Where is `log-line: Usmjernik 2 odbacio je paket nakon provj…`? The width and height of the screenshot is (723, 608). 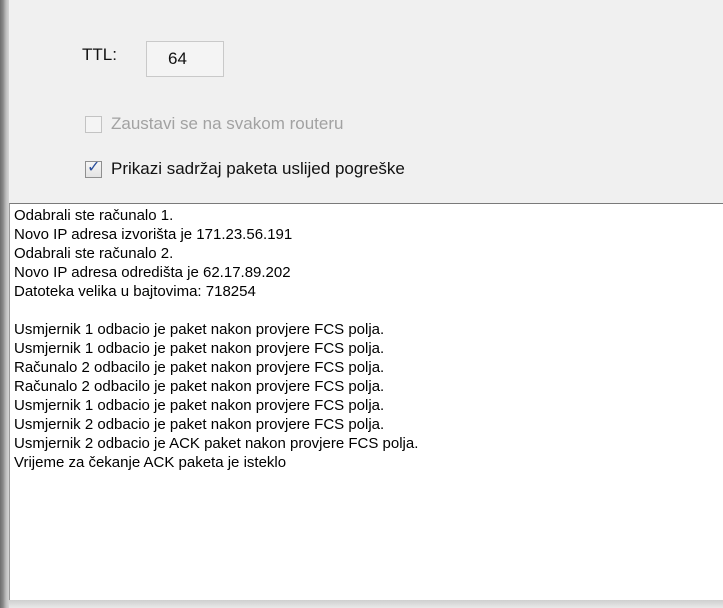 log-line: Usmjernik 2 odbacio je paket nakon provj… is located at coordinates (199, 424).